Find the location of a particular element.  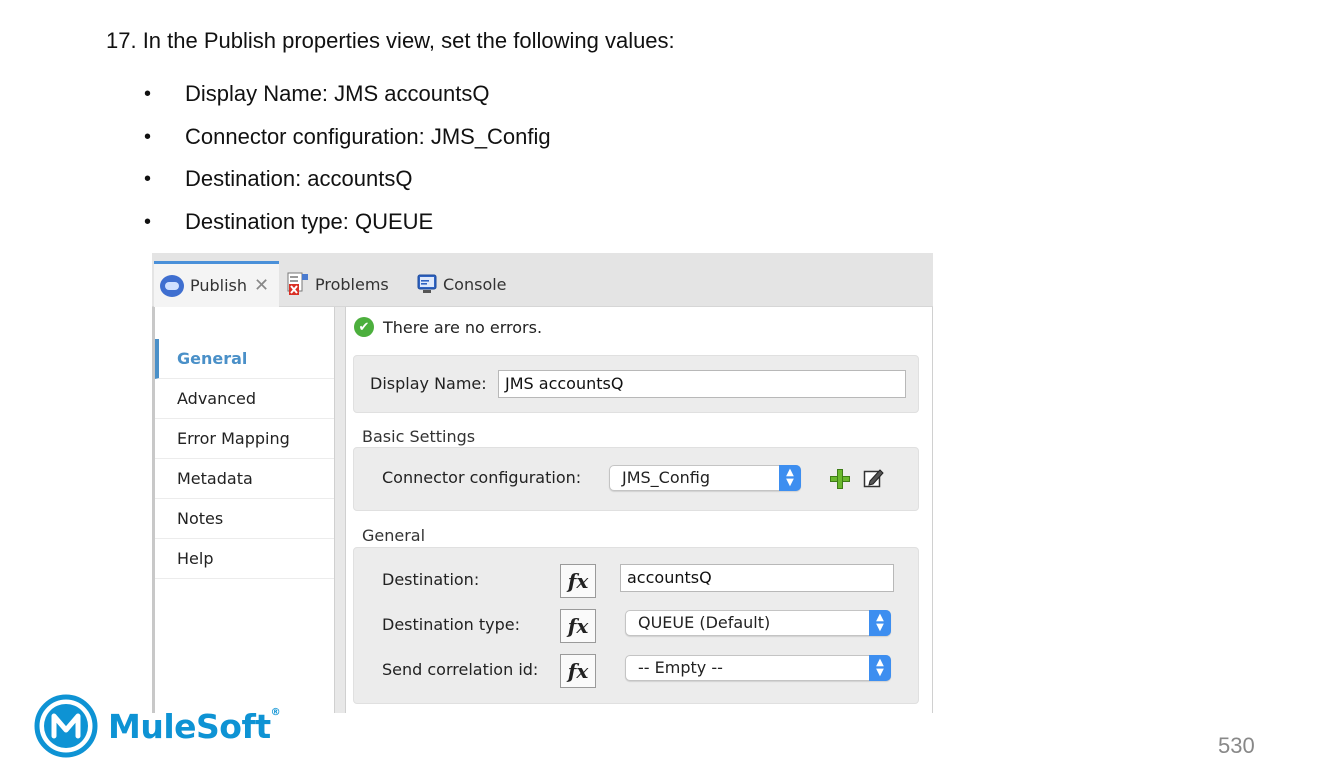

mulesoft-logo-icon is located at coordinates (66, 726).